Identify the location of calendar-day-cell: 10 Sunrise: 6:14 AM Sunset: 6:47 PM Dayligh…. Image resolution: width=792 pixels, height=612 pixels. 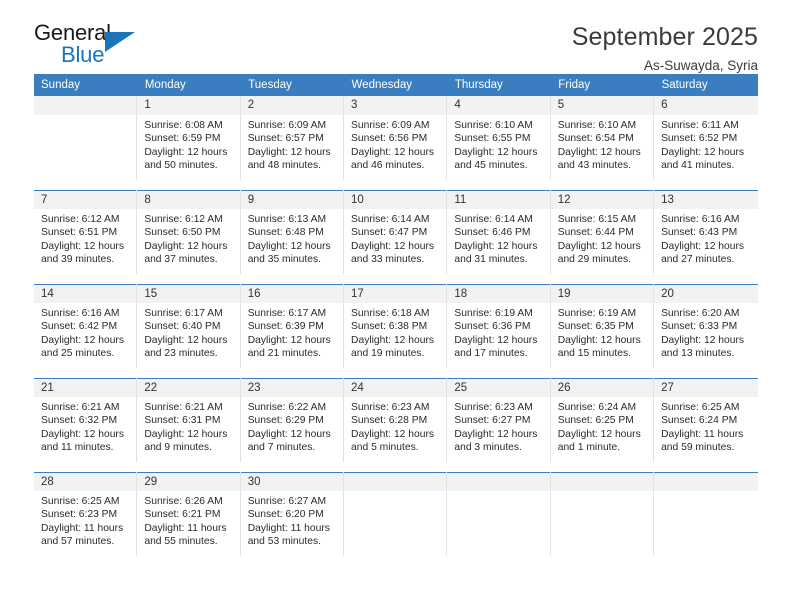
(396, 232).